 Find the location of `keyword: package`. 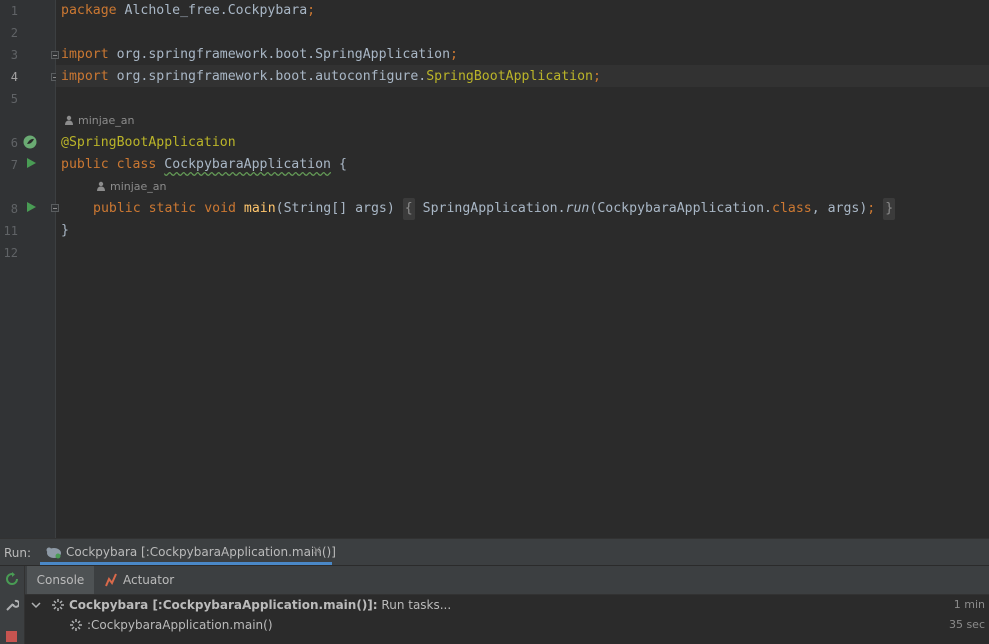

keyword: package is located at coordinates (89, 10).